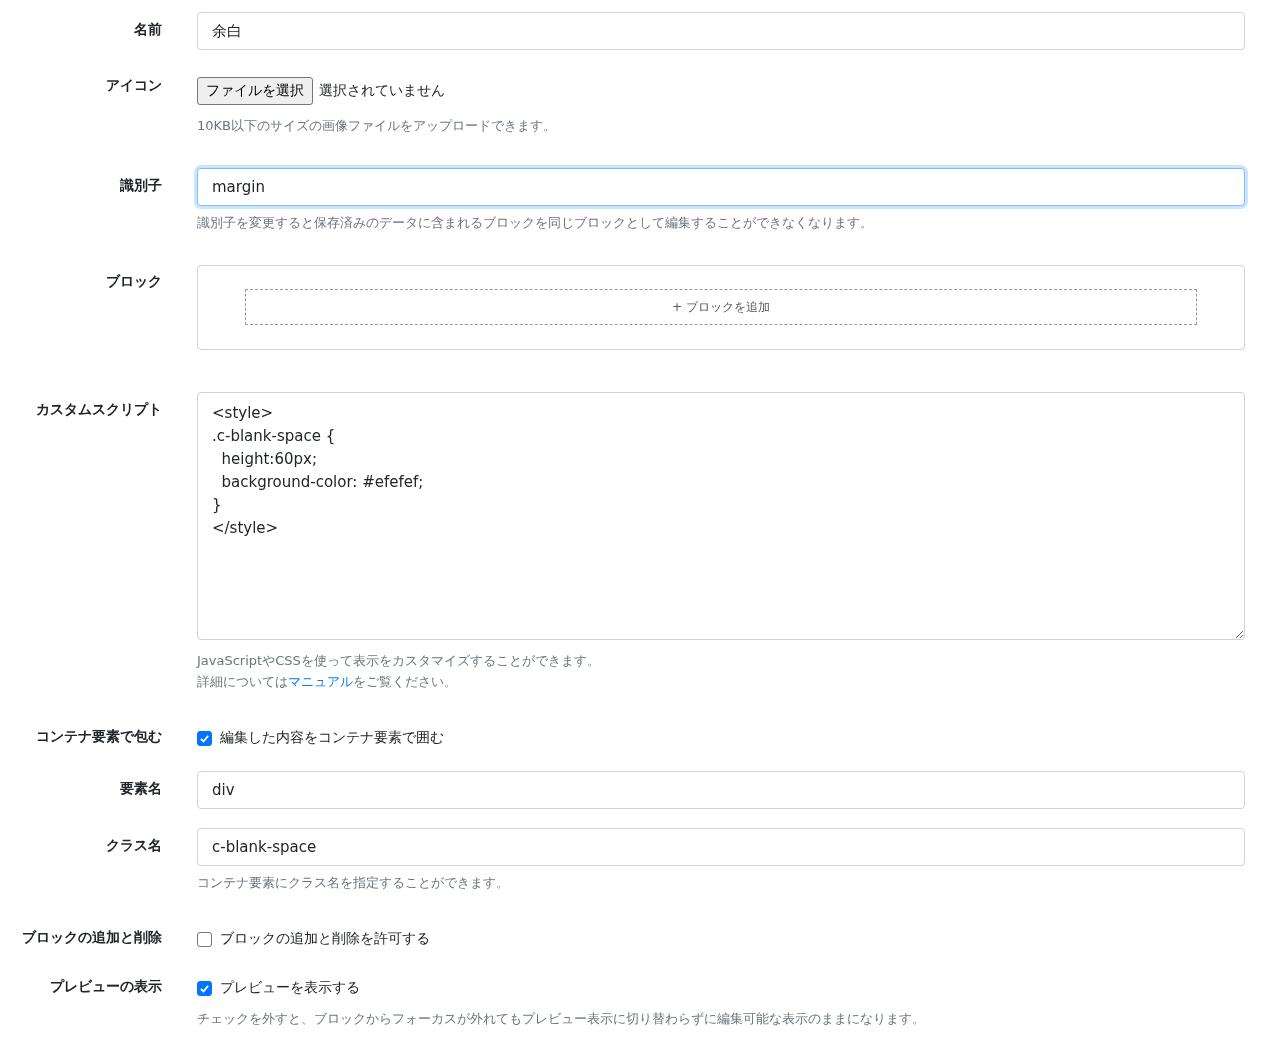  Describe the element at coordinates (353, 883) in the screenshot. I see `help-text: コンテナ要素にクラス名を指定することができます。` at that location.